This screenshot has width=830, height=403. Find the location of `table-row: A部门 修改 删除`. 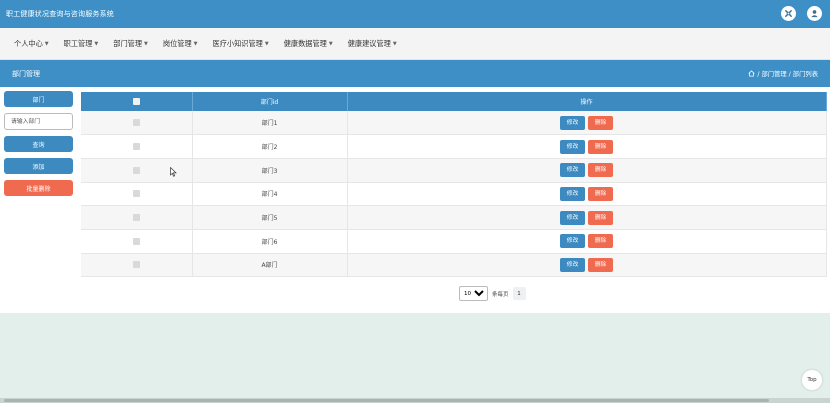

table-row: A部门 修改 删除 is located at coordinates (454, 265).